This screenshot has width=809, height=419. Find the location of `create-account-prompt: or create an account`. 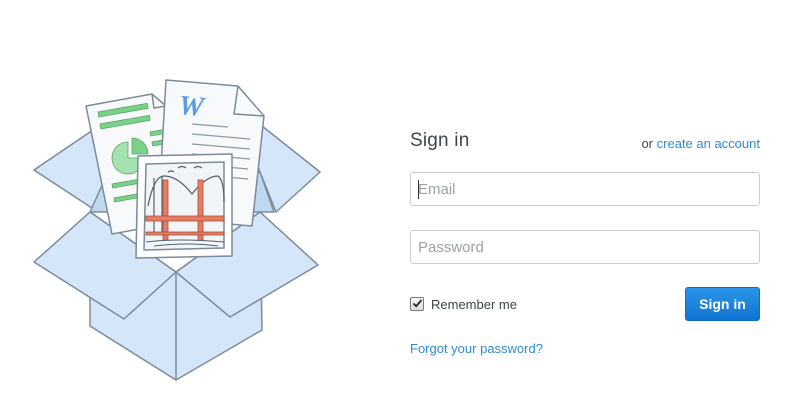

create-account-prompt: or create an account is located at coordinates (700, 143).